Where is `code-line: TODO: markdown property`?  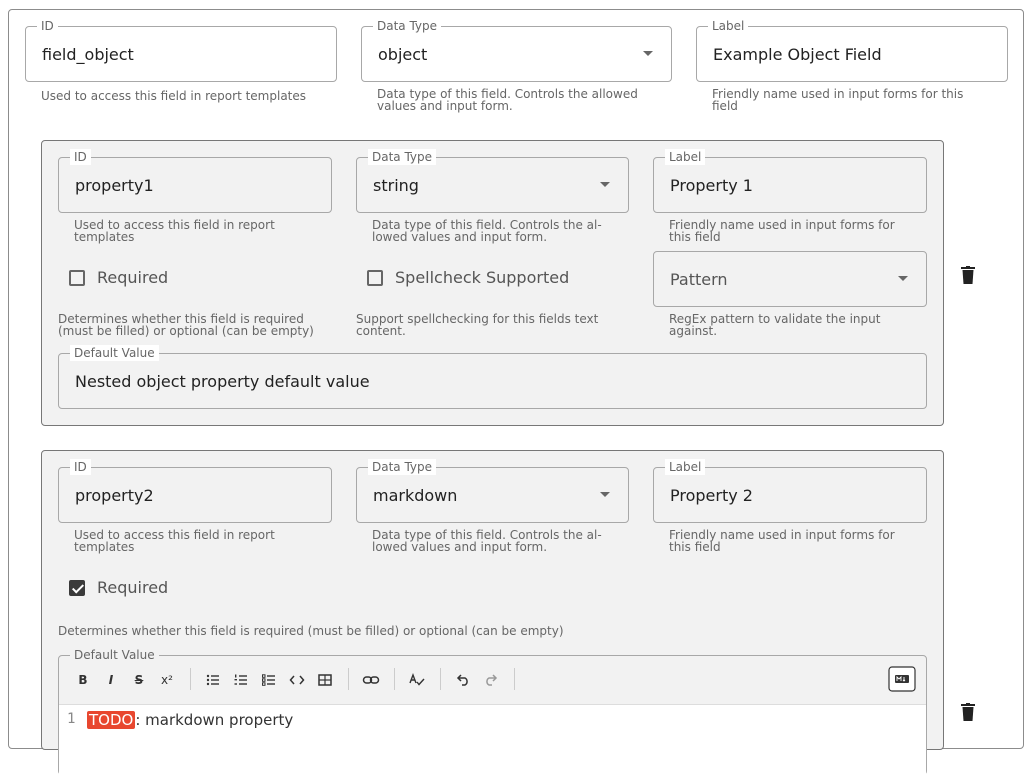 code-line: TODO: markdown property is located at coordinates (190, 720).